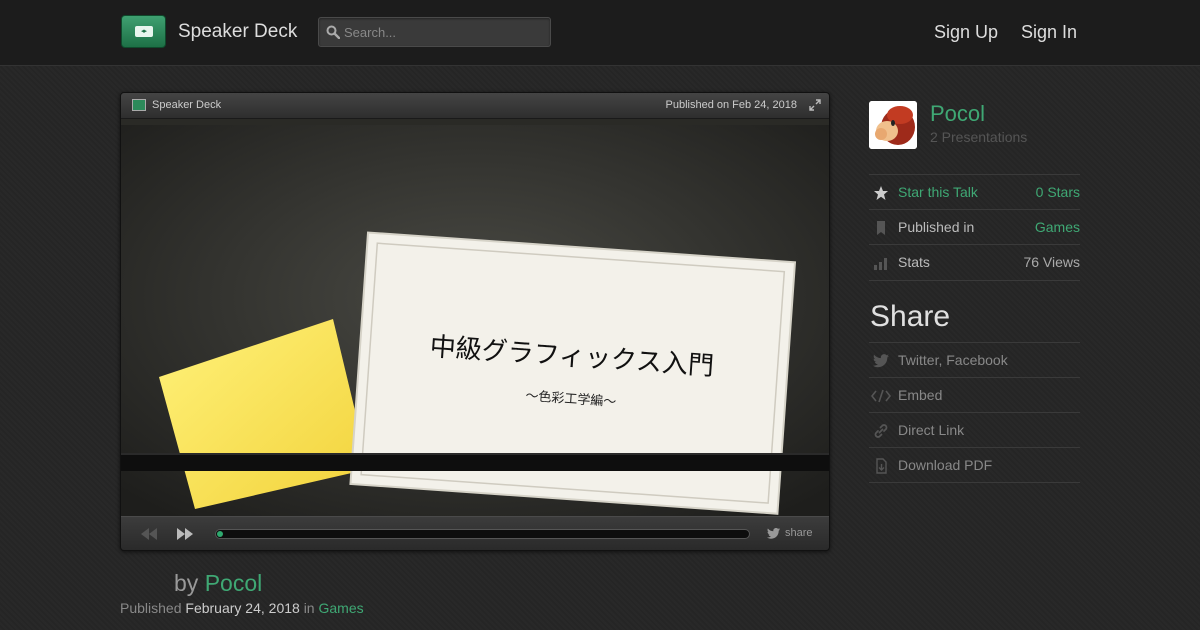  I want to click on play-arrows-icon: ◂▸, so click(143, 31).